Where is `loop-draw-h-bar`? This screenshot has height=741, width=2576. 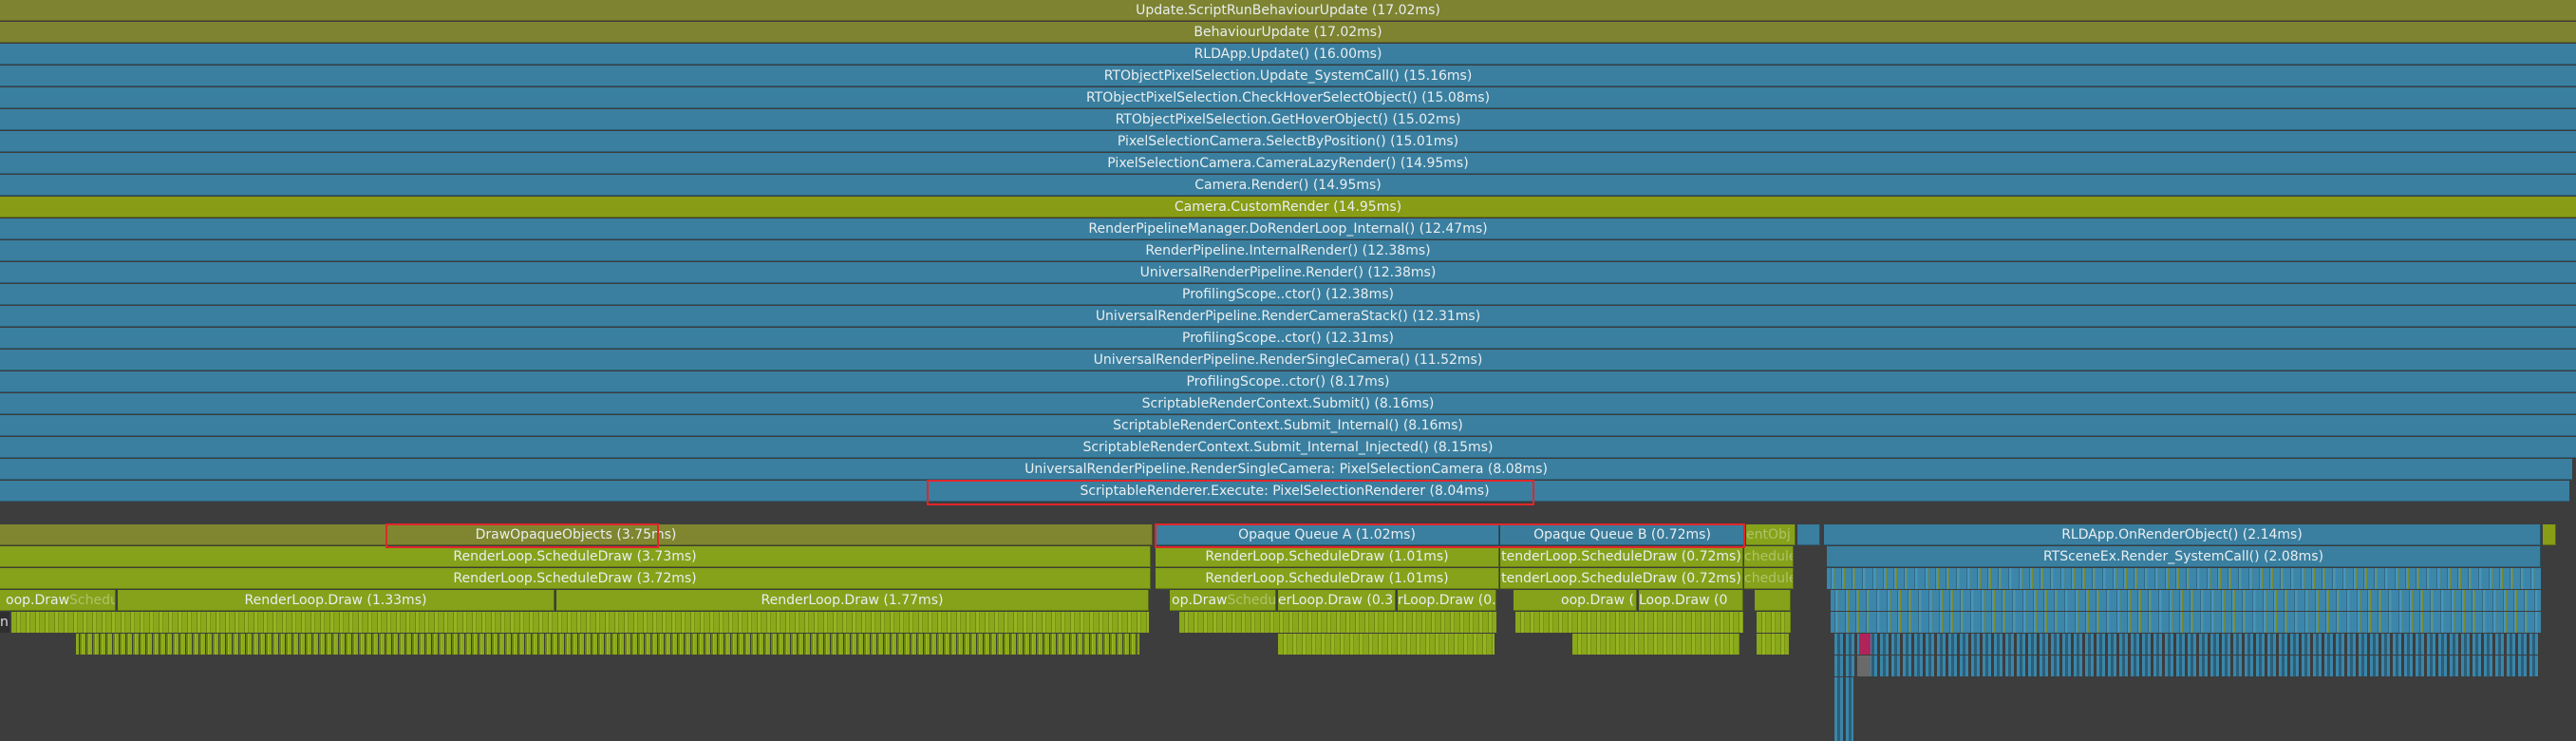 loop-draw-h-bar is located at coordinates (1773, 600).